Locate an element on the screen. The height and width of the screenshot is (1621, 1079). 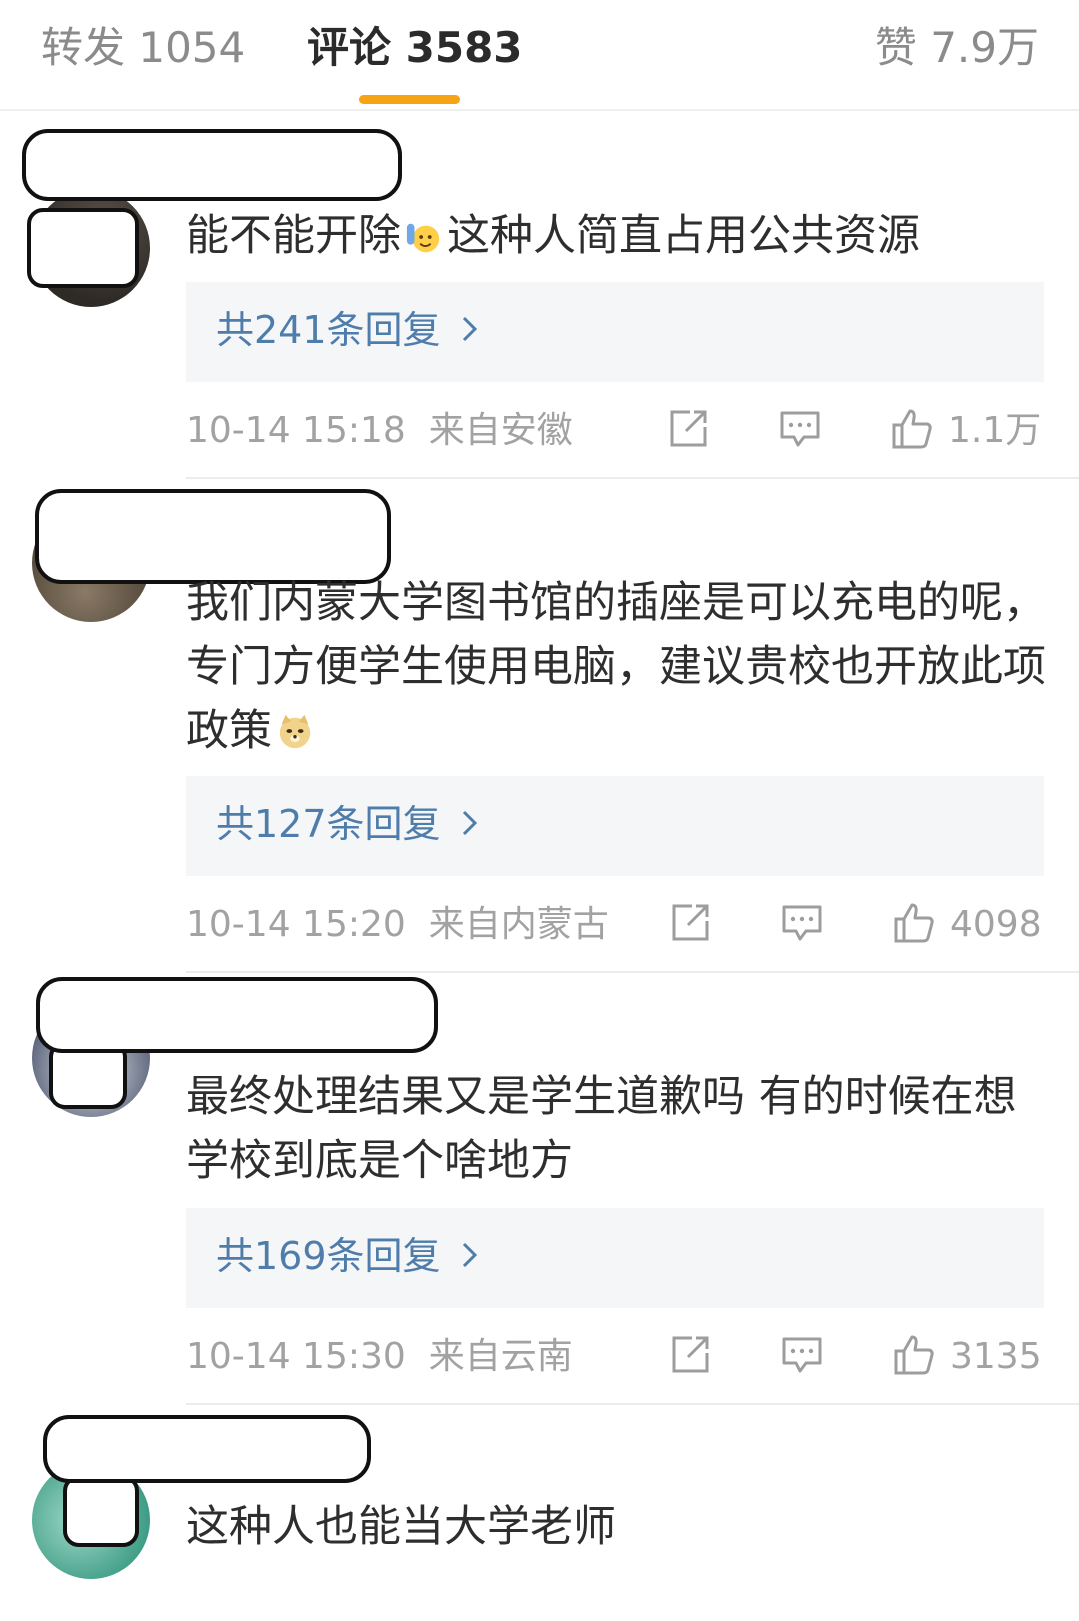
comment-meta: 10-14 15:30 来自云南 3135 is located at coordinates (615, 1357).